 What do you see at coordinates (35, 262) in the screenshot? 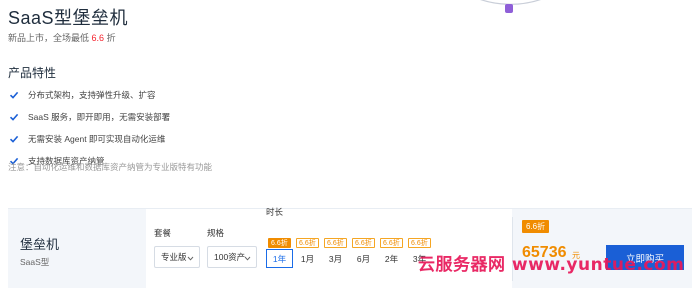
I see `product-type: SaaS型` at bounding box center [35, 262].